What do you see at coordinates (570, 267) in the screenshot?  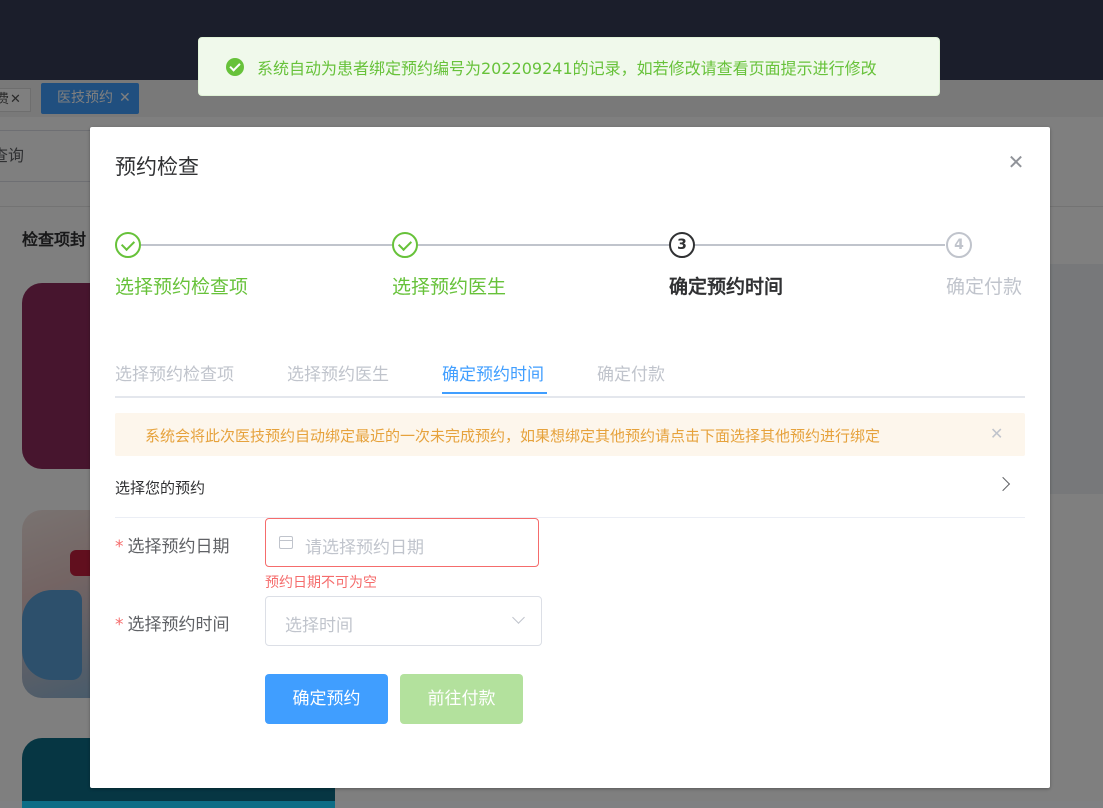 I see `steps: 选择预约检查项 选择预约医生 3 确定预约时间 4 确定付款` at bounding box center [570, 267].